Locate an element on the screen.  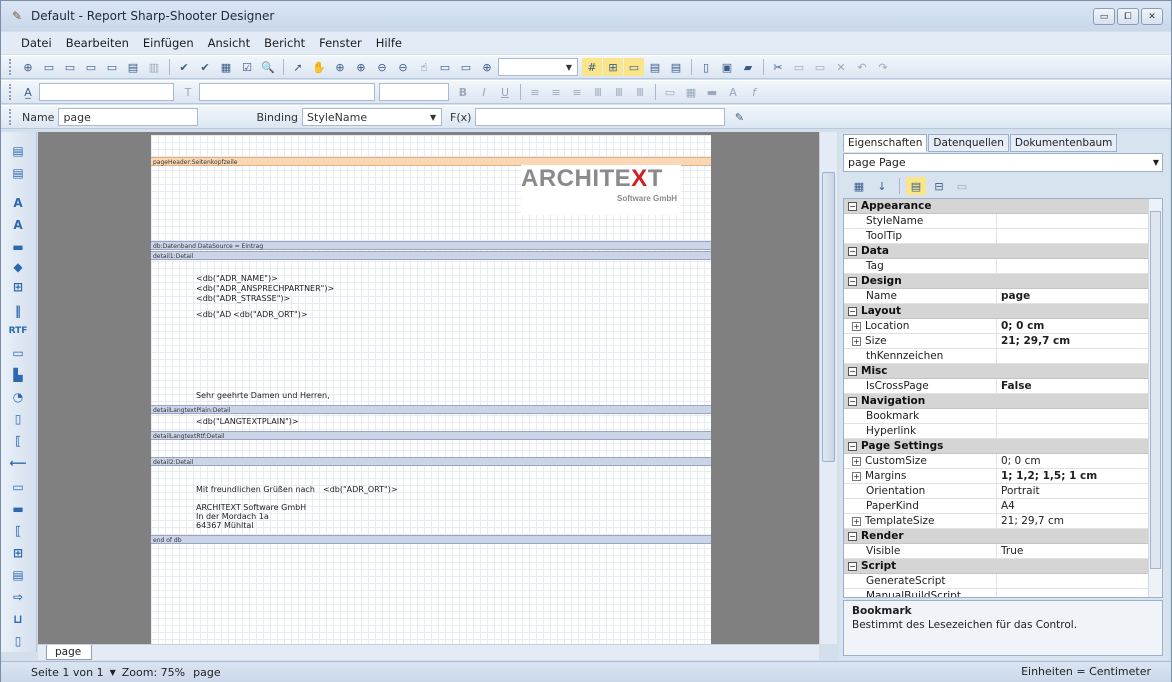
undo-icon: ↶ is located at coordinates (862, 67).